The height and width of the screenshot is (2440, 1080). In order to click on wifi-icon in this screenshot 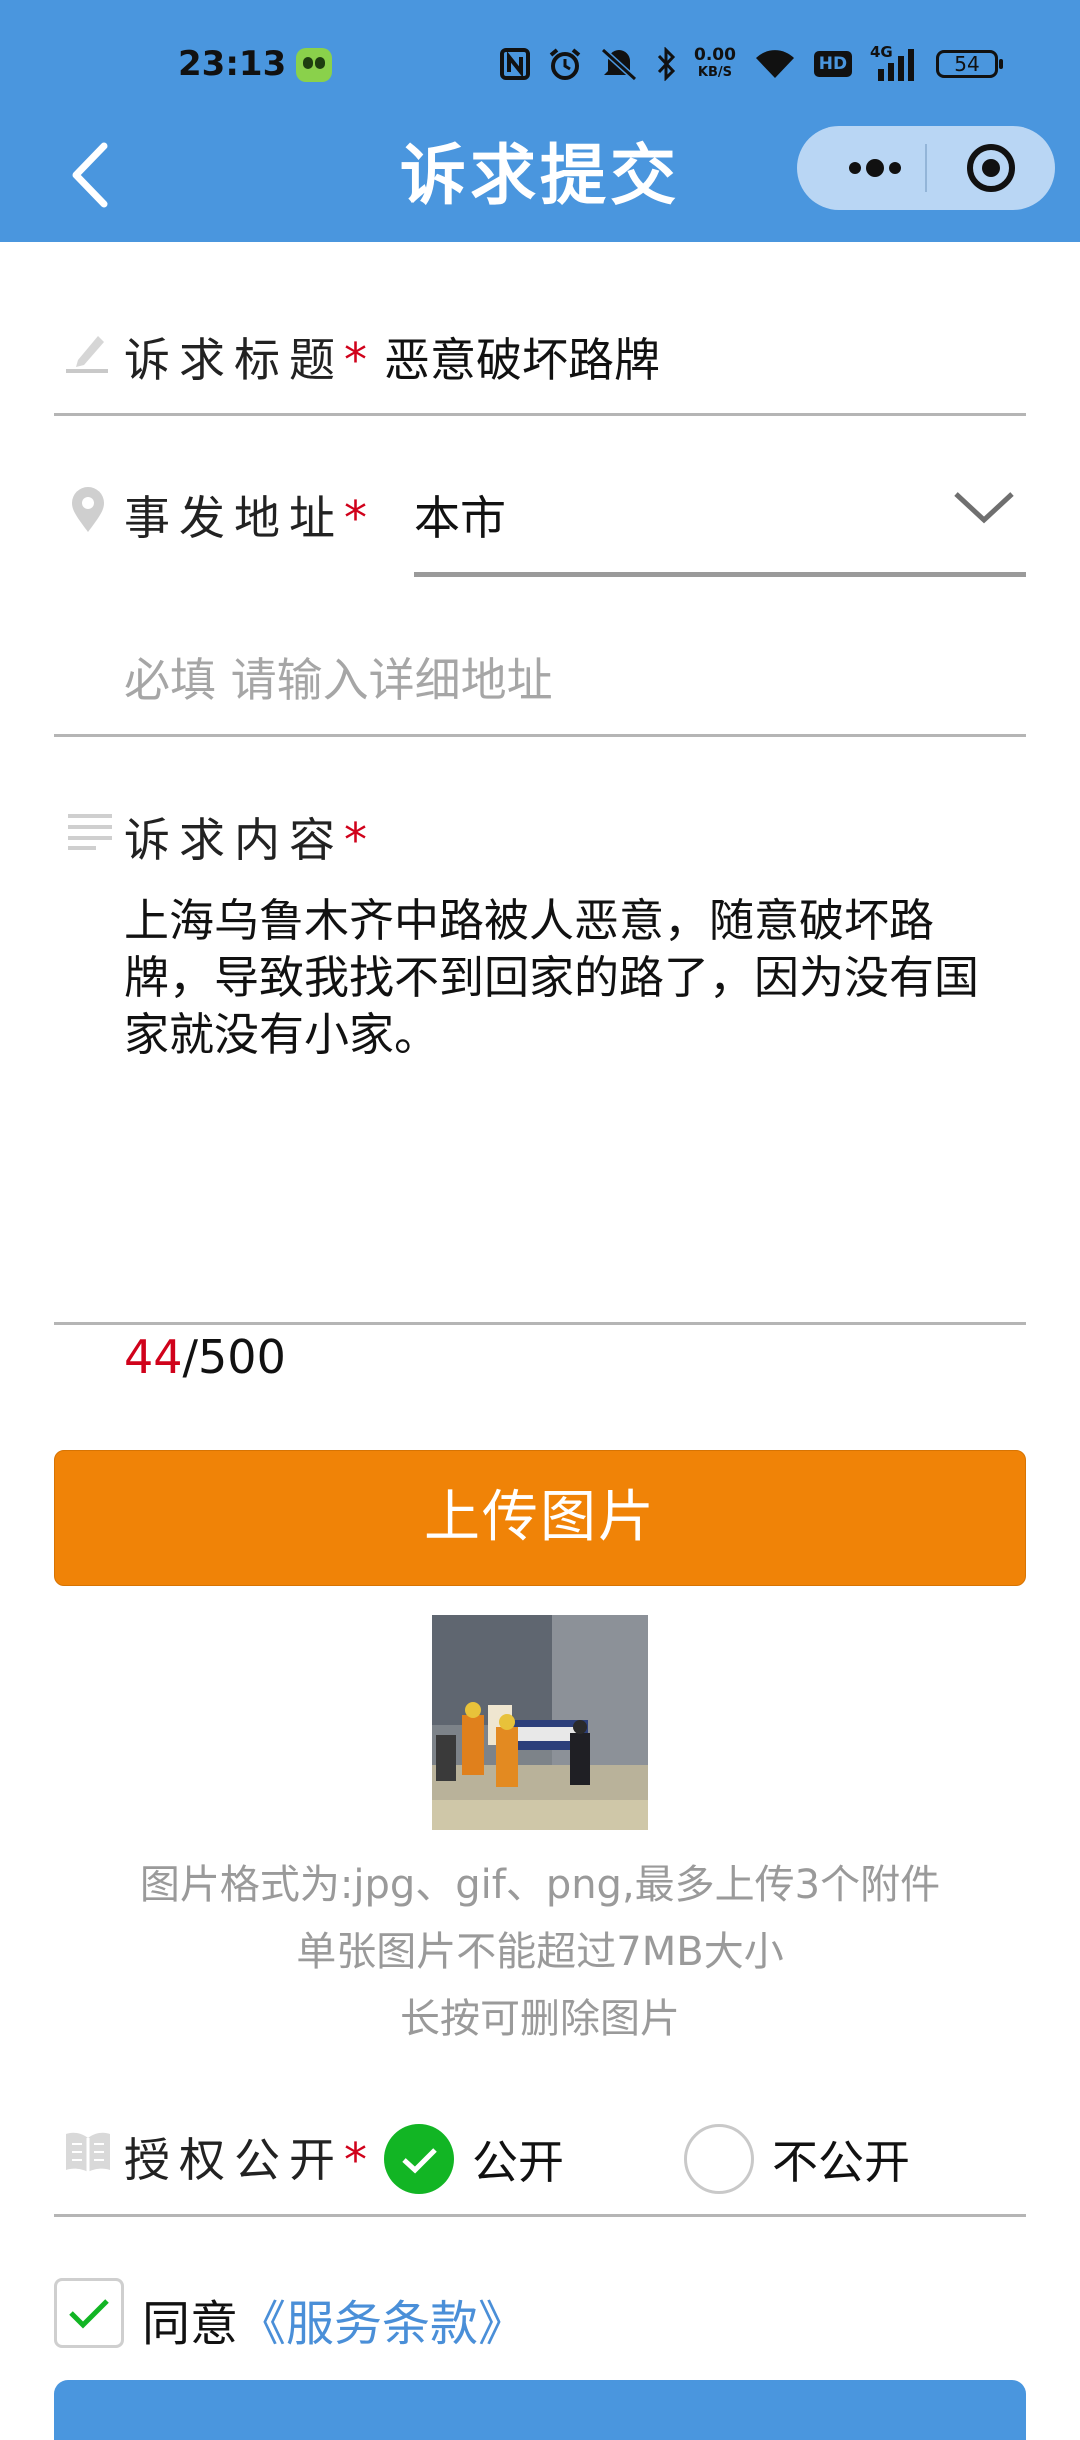, I will do `click(774, 64)`.